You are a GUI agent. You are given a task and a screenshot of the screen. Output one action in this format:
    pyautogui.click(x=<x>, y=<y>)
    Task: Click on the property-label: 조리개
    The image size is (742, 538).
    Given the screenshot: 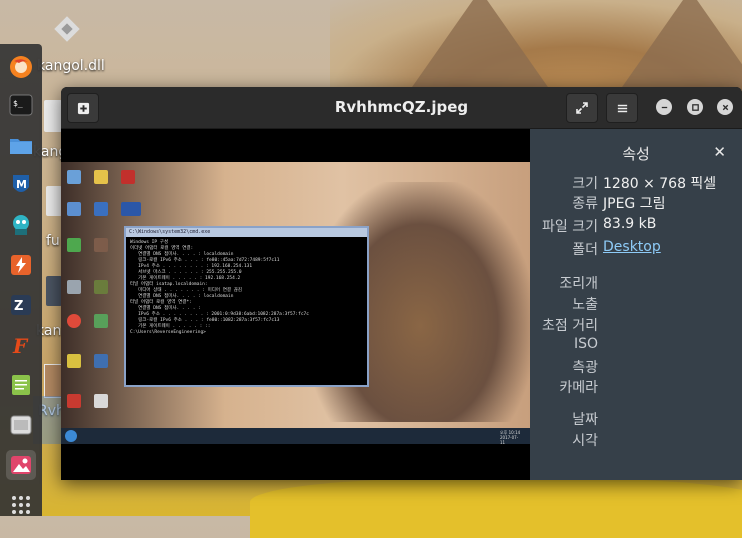 What is the action you would take?
    pyautogui.click(x=578, y=284)
    